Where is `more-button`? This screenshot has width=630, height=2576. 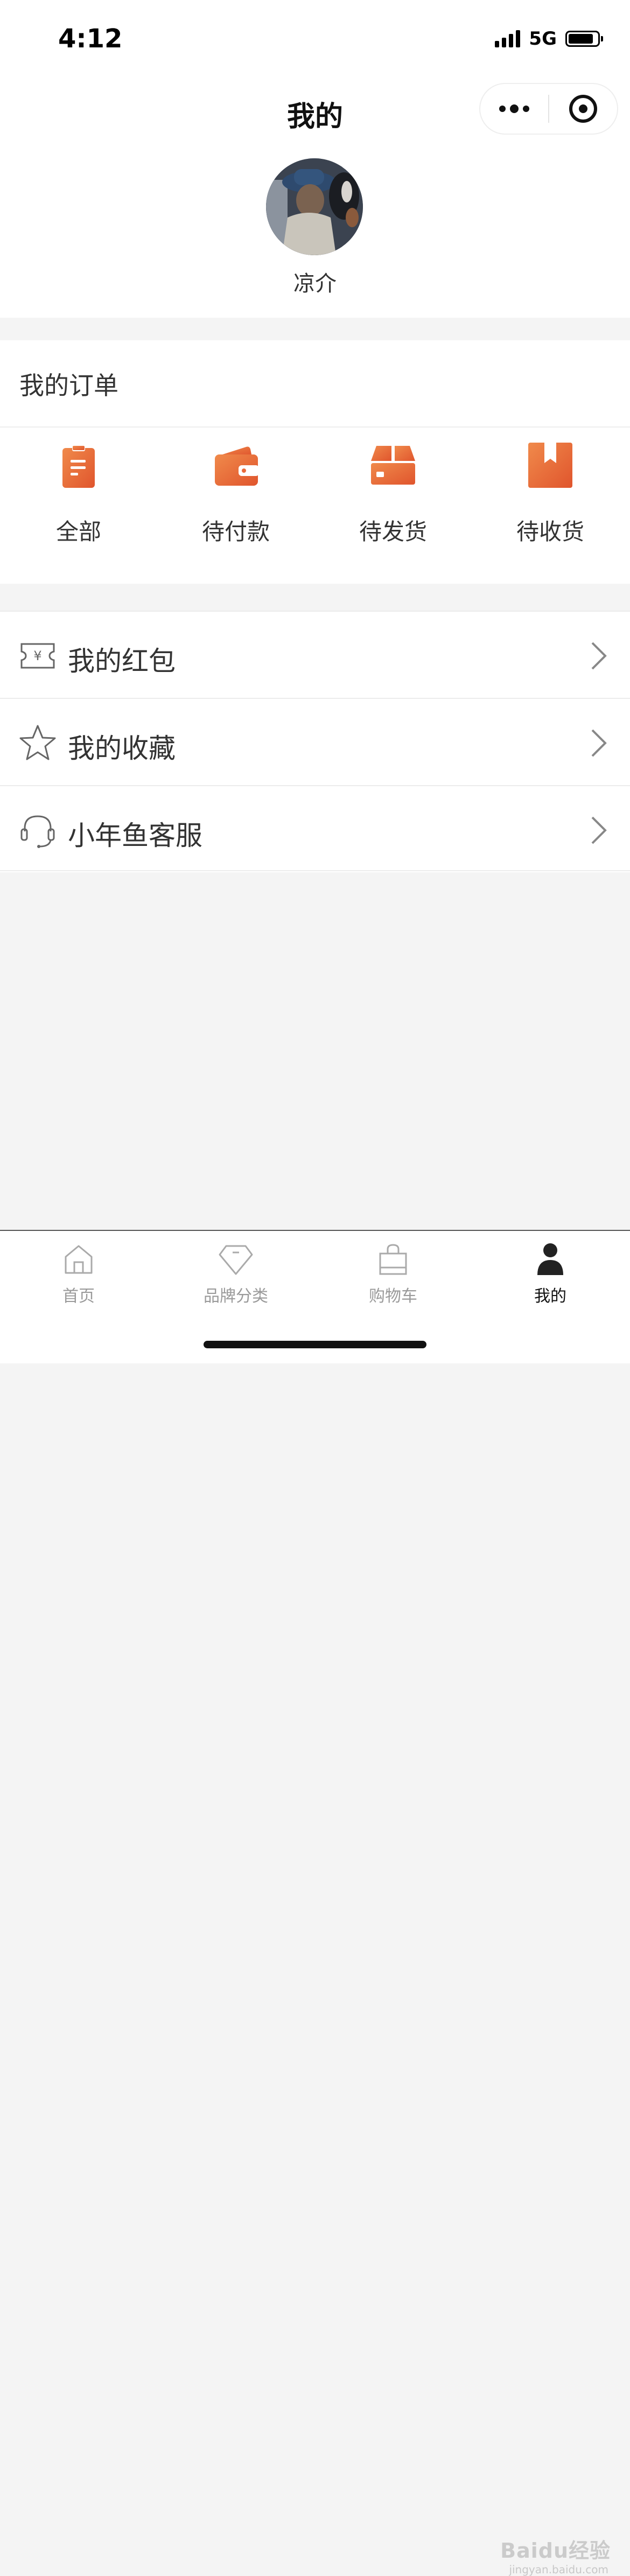
more-button is located at coordinates (514, 109).